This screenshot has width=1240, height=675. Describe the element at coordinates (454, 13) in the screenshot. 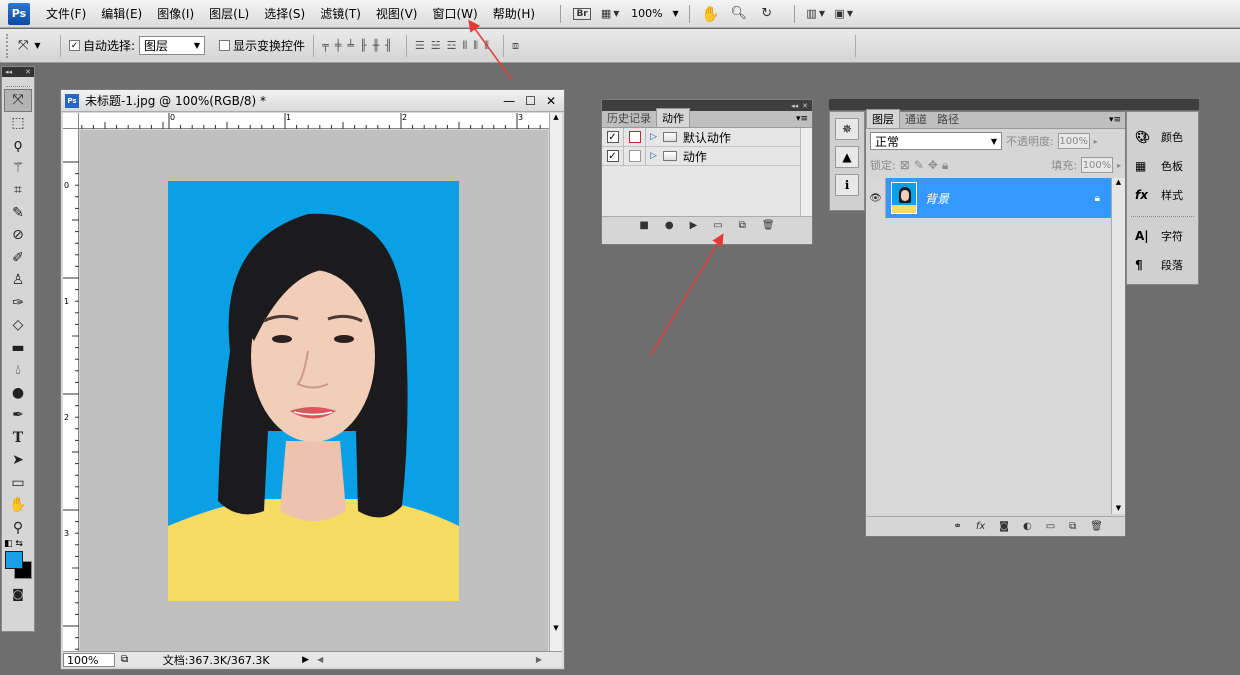

I see `menu-window: 窗口(W)` at that location.